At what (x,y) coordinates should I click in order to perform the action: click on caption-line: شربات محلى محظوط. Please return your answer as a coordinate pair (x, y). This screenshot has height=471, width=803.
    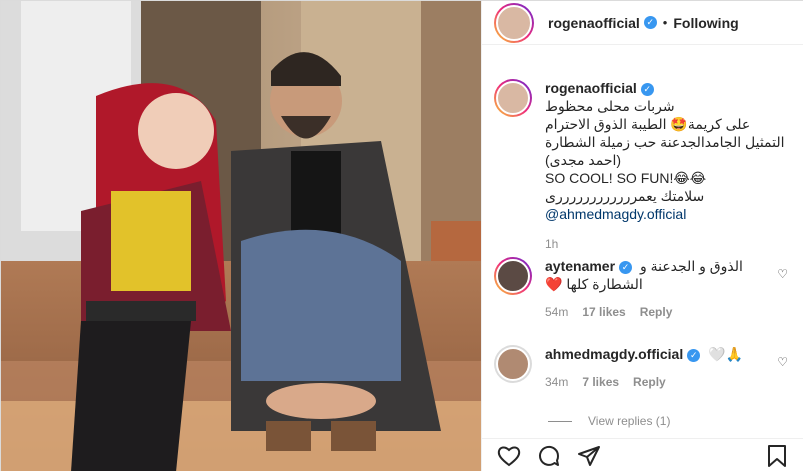
    Looking at the image, I should click on (610, 106).